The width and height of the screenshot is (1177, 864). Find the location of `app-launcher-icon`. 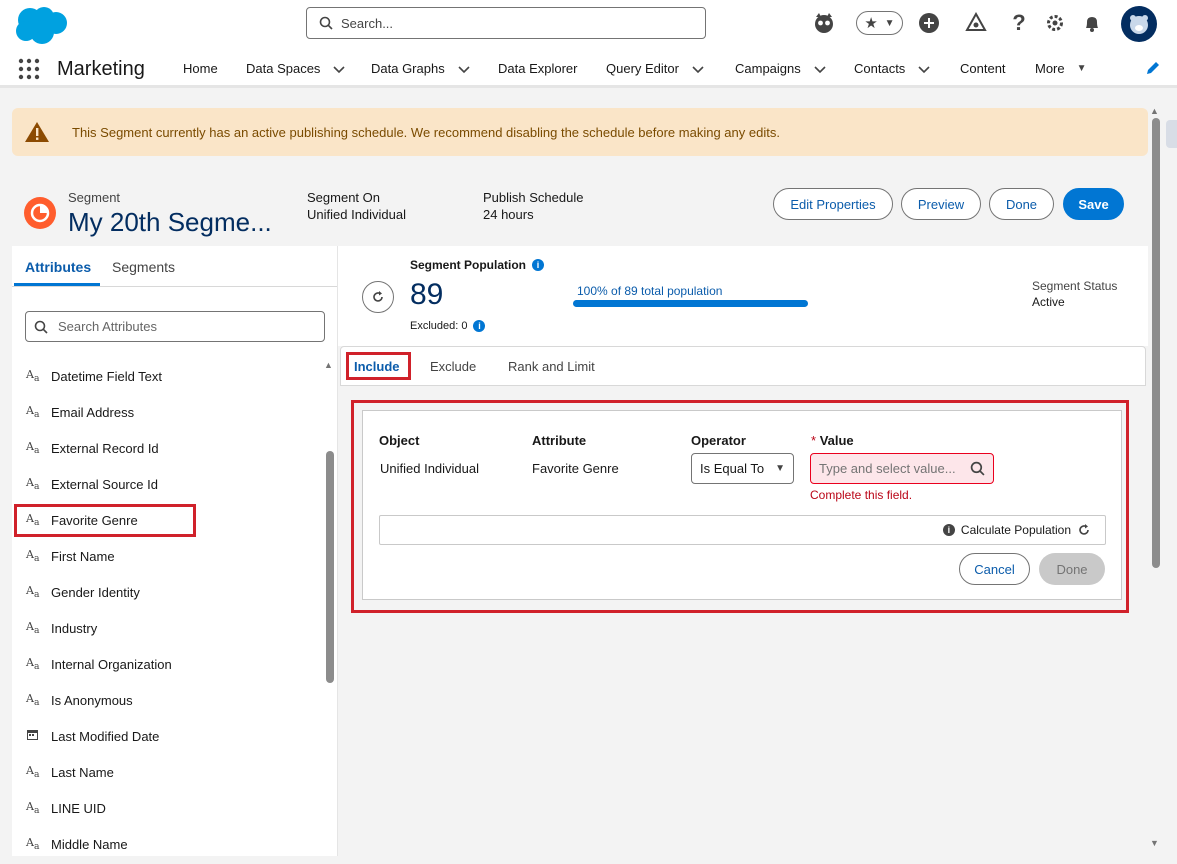

app-launcher-icon is located at coordinates (29, 69).